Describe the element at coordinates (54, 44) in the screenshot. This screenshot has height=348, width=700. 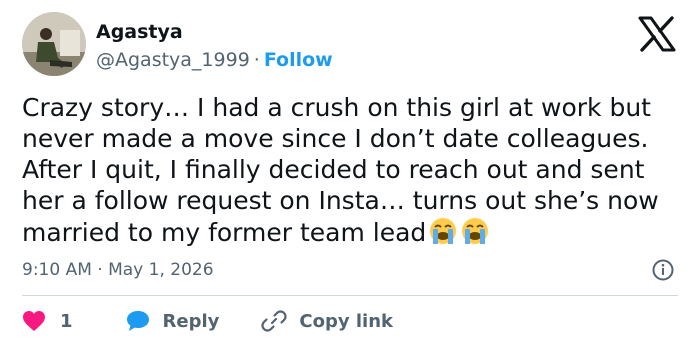
I see `avatar` at that location.